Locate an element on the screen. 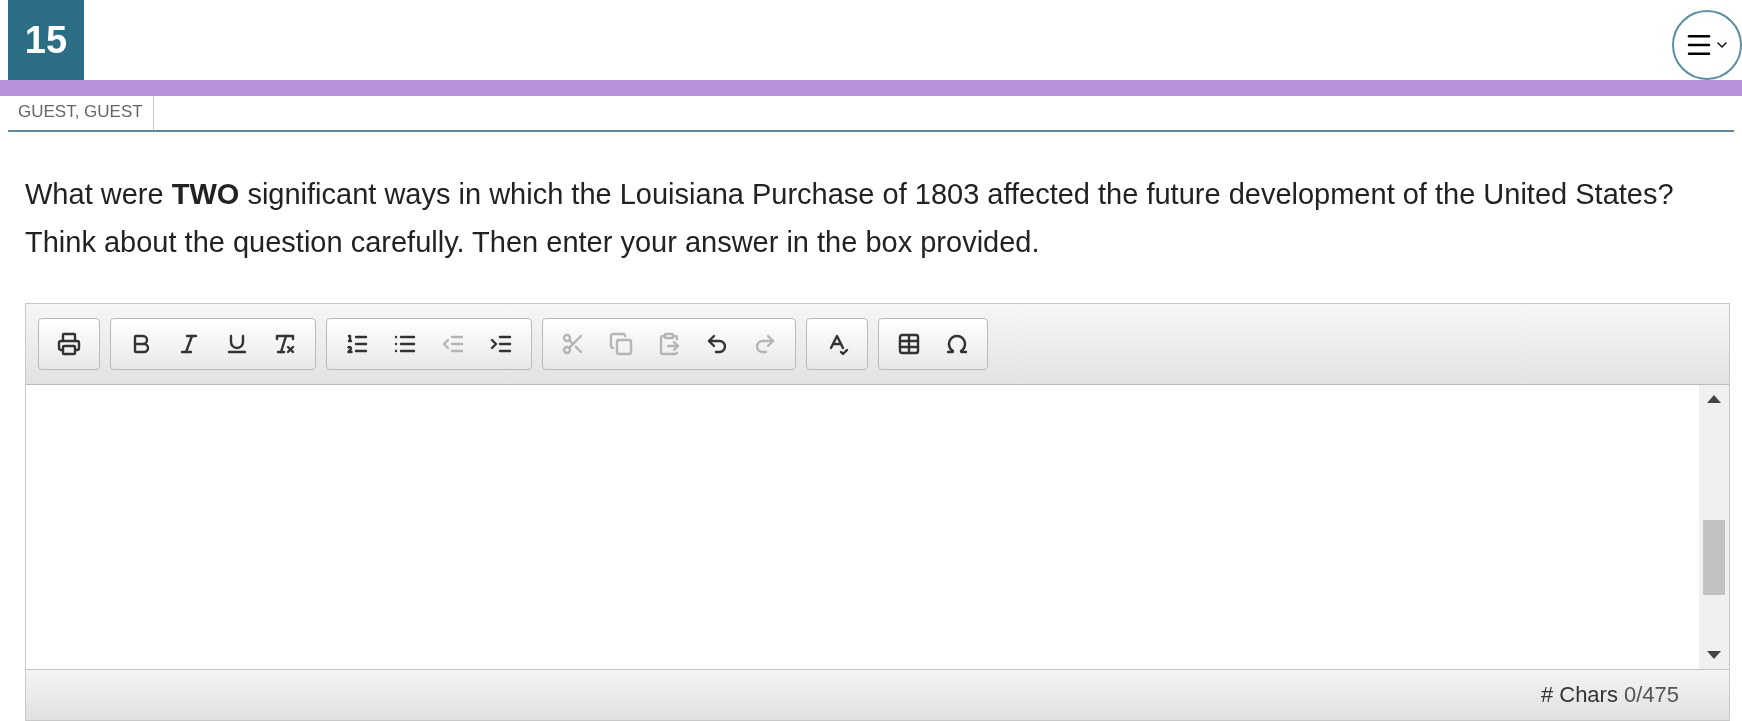 The height and width of the screenshot is (721, 1742). char-count: 0/475 is located at coordinates (1651, 695).